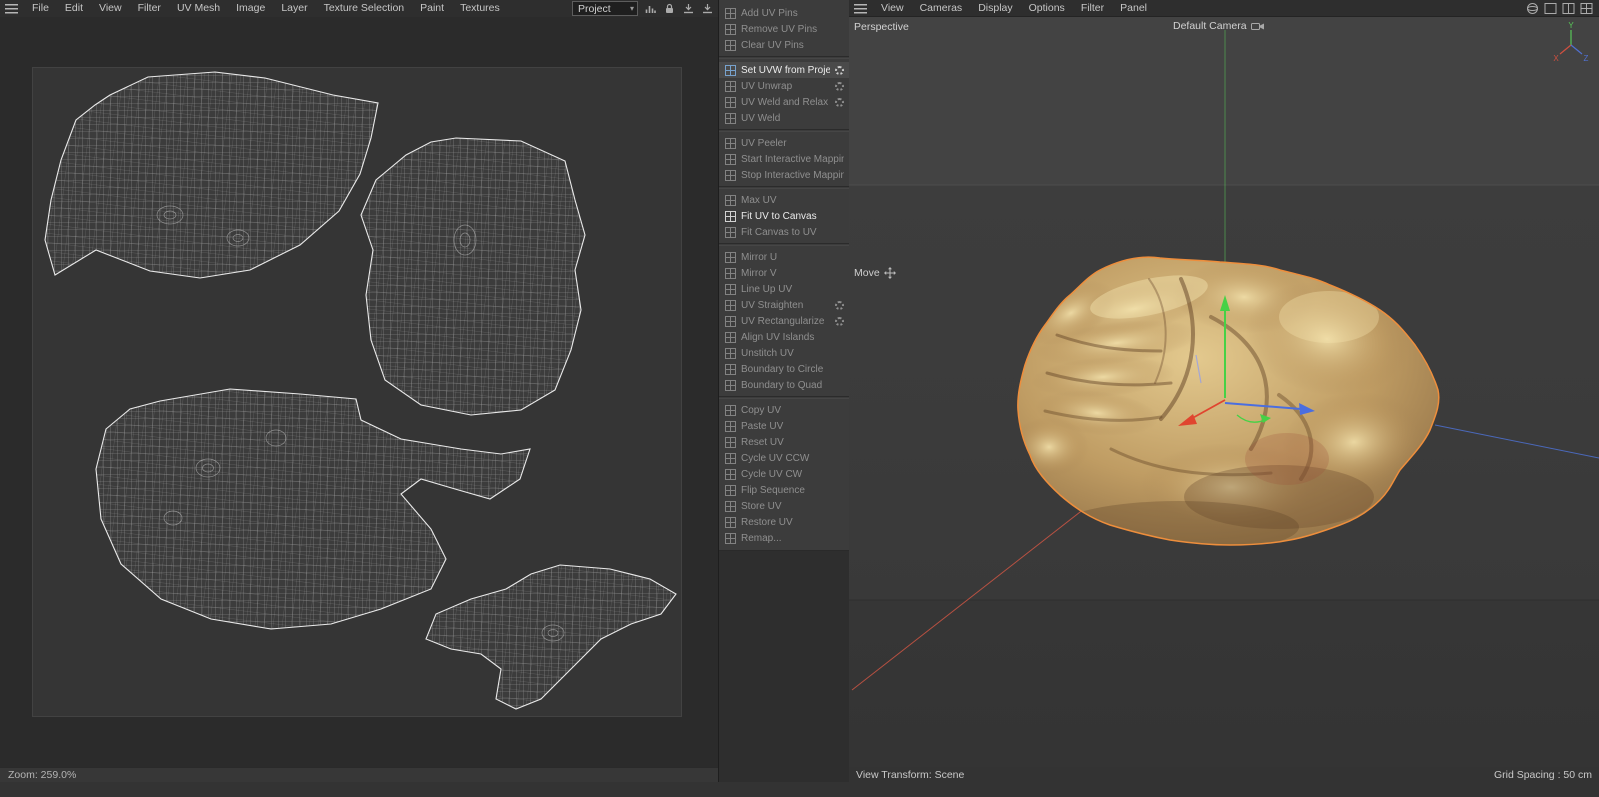 The image size is (1599, 797). What do you see at coordinates (860, 8) in the screenshot?
I see `viewport-menu-icon` at bounding box center [860, 8].